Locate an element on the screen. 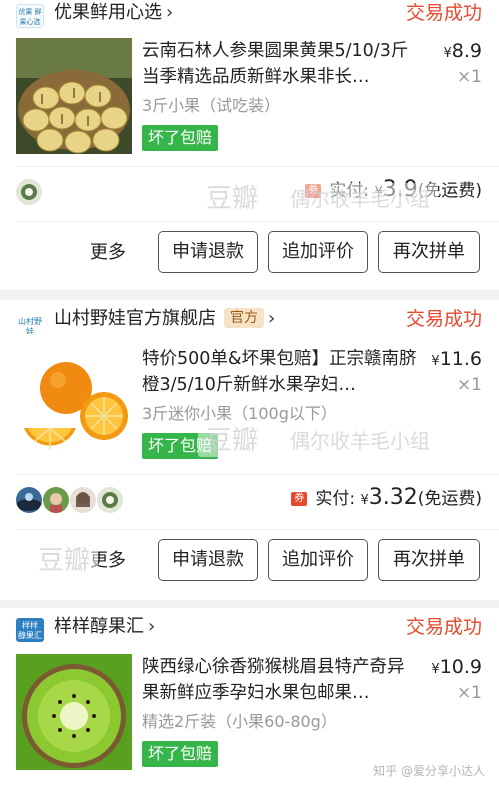  shop-name: 样样醇果汇 › is located at coordinates (104, 627).